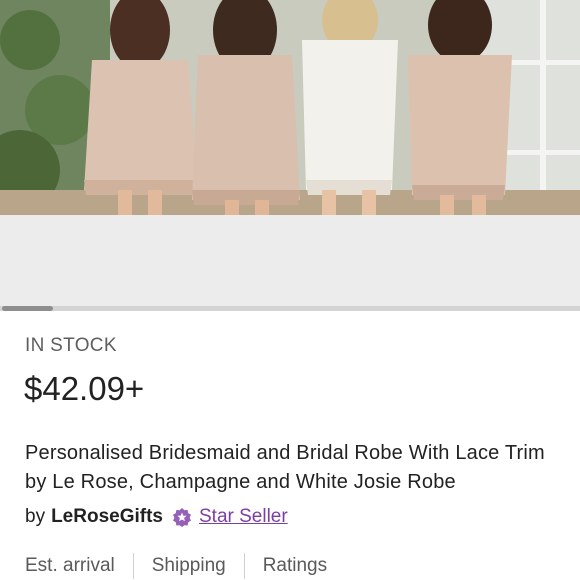 This screenshot has width=580, height=580. I want to click on scrollbar-thumb, so click(27, 308).